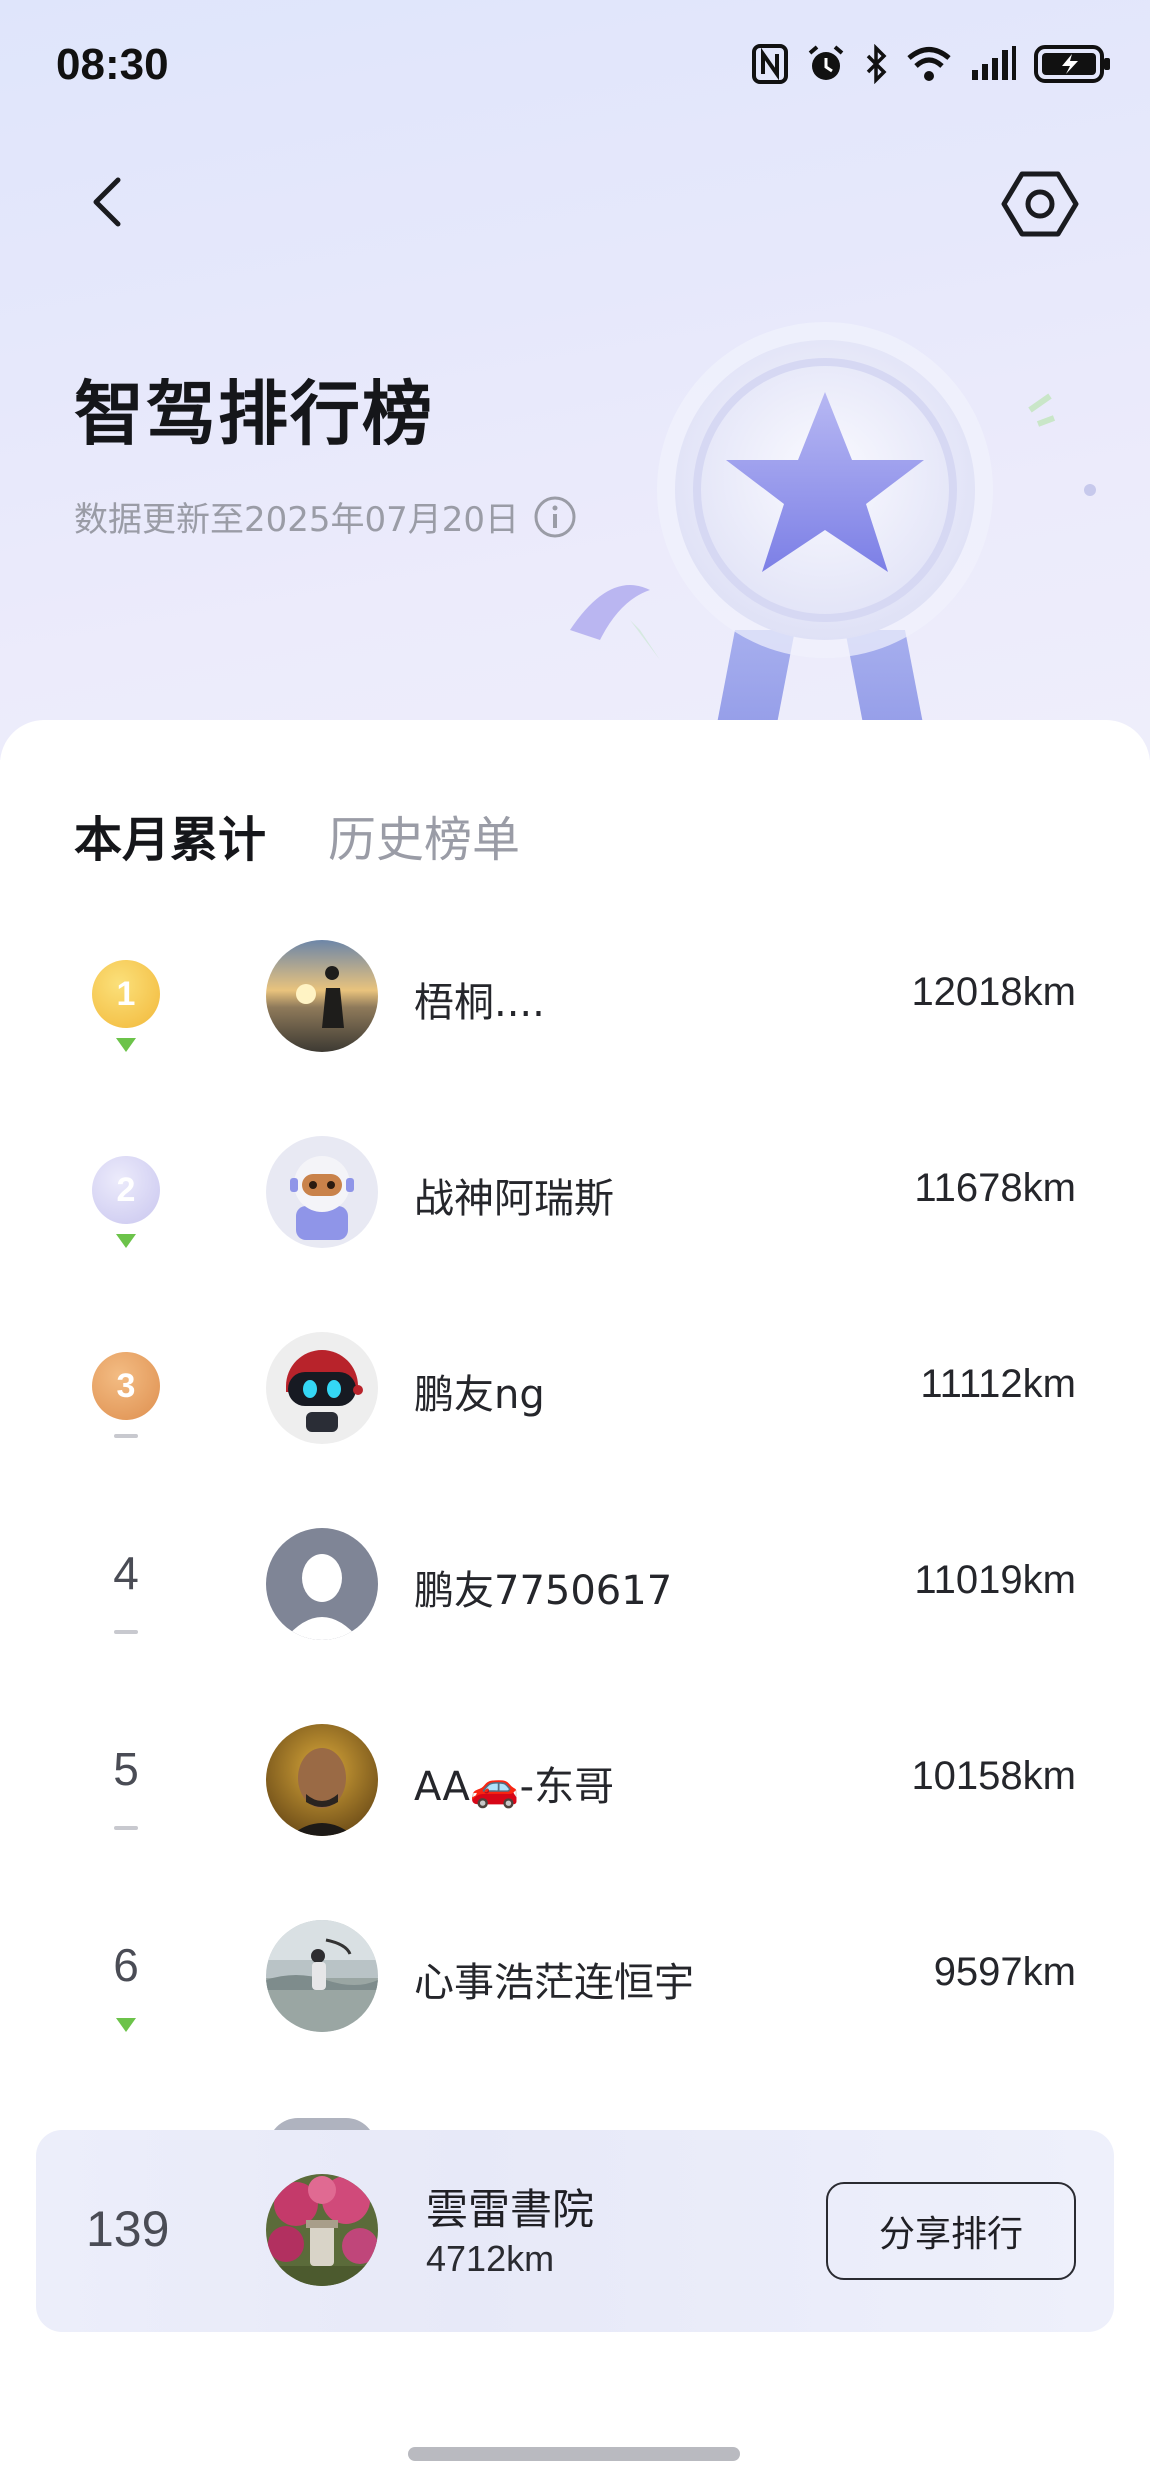 This screenshot has width=1150, height=2483. Describe the element at coordinates (575, 996) in the screenshot. I see `ranking-row: 1 梧桐.... 12018km` at that location.